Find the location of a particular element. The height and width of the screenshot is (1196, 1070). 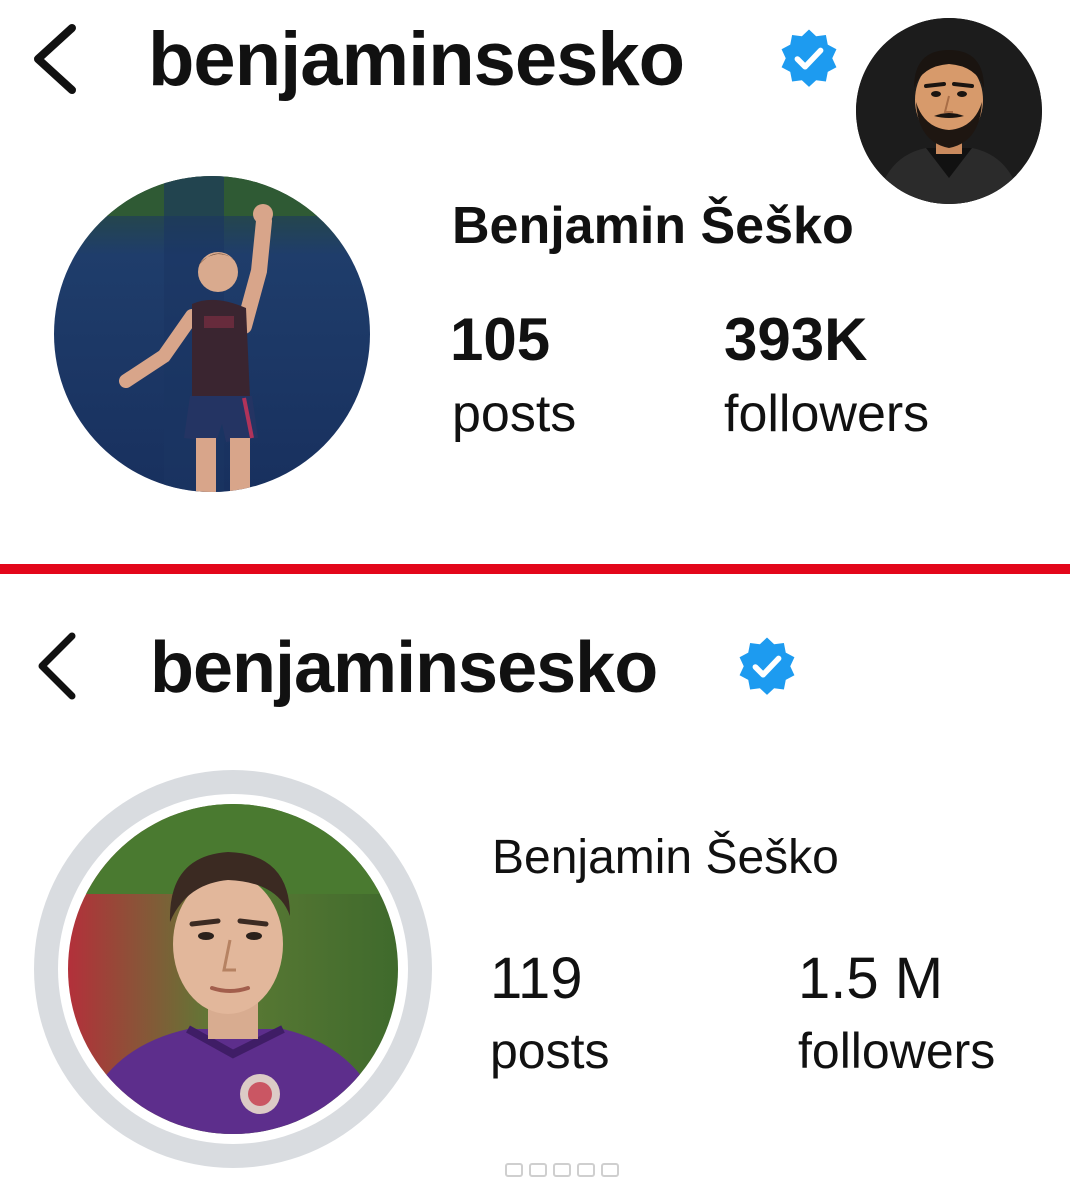

profile-photo is located at coordinates (233, 969).